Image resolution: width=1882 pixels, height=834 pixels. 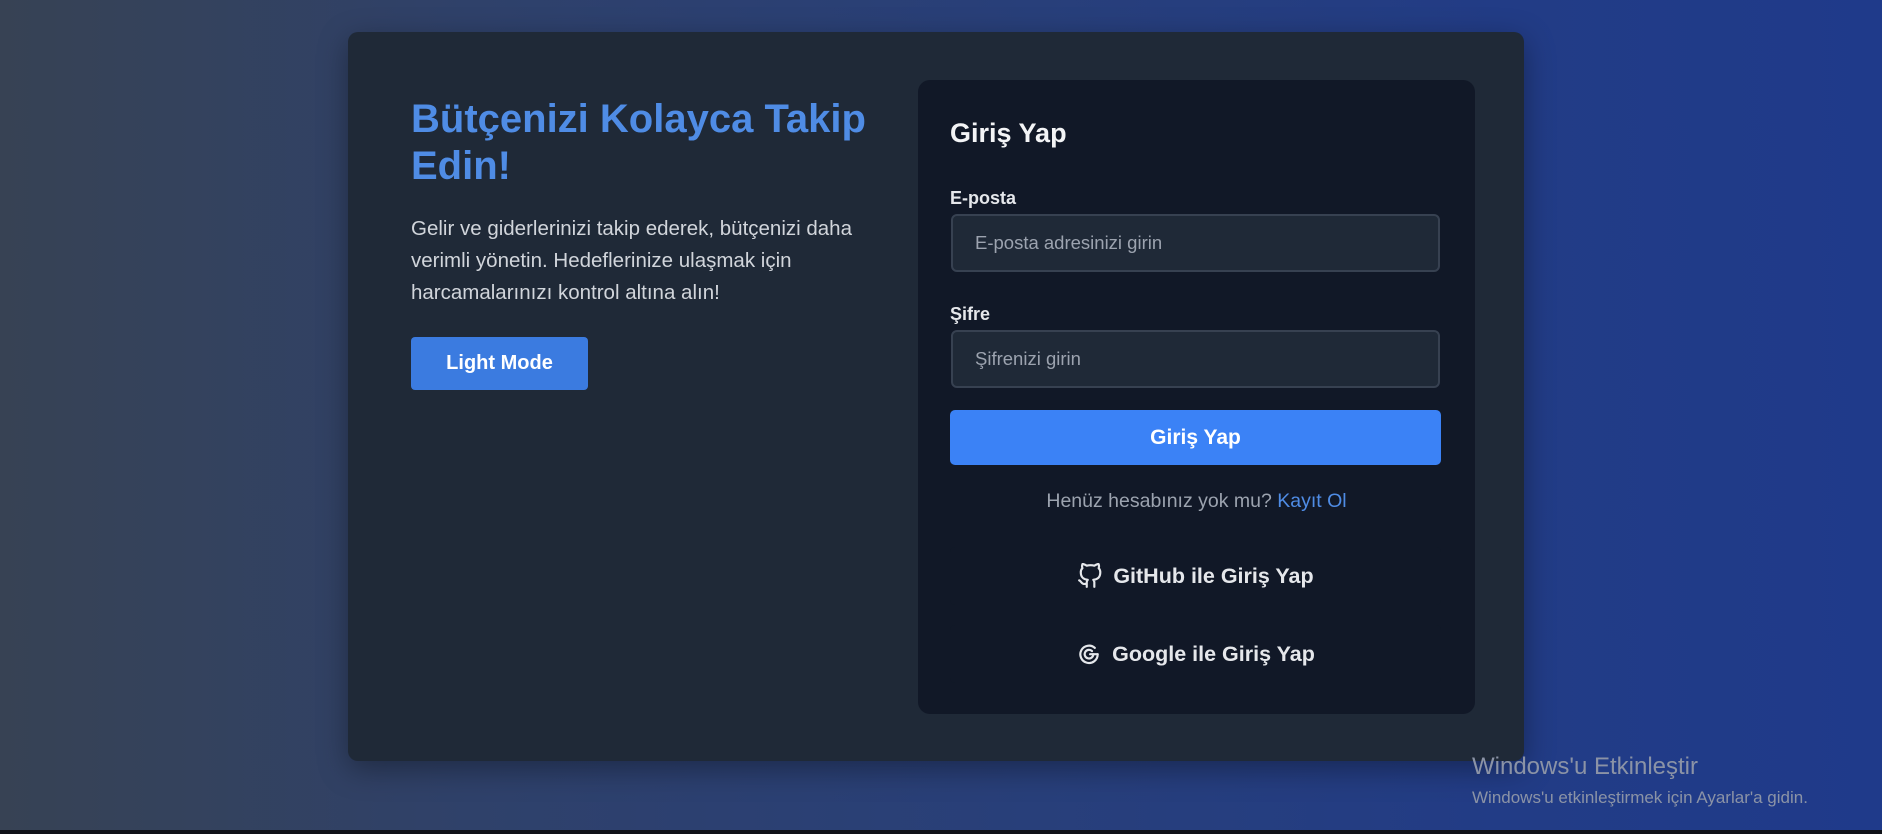 What do you see at coordinates (1195, 437) in the screenshot?
I see `login-submit-button: Giriş Yap` at bounding box center [1195, 437].